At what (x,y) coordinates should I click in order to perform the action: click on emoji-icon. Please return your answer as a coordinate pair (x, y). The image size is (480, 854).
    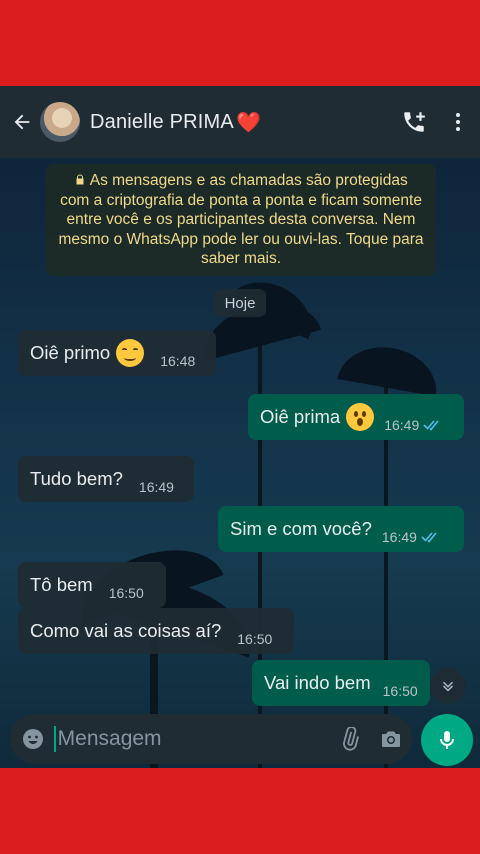
    Looking at the image, I should click on (32, 739).